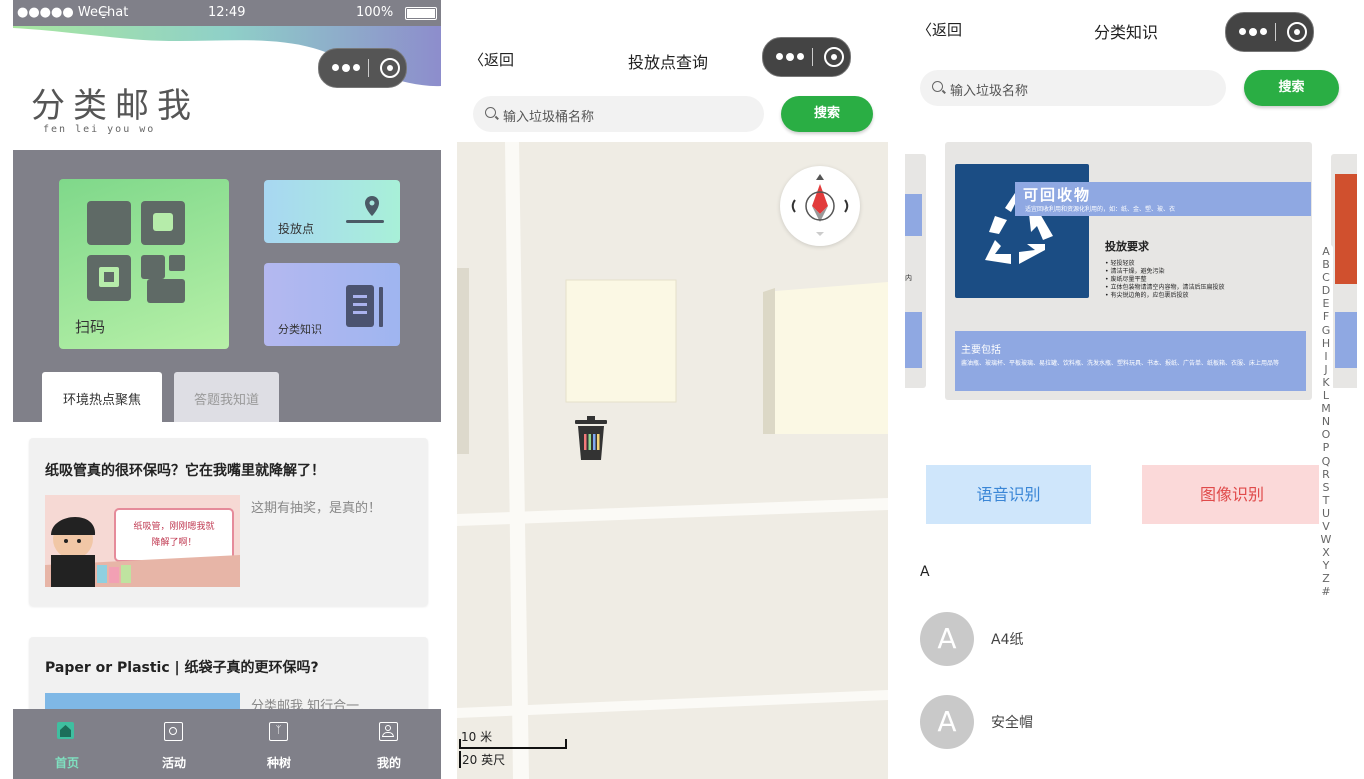 The height and width of the screenshot is (779, 1364). I want to click on image-recognition-button: 图像识别, so click(1232, 494).